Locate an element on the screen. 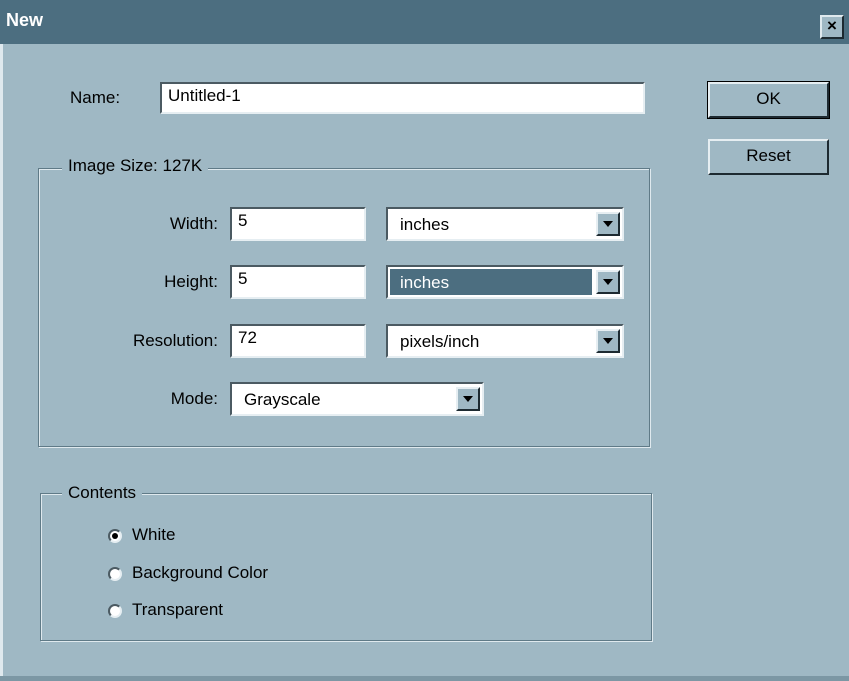 This screenshot has height=681, width=849. mode-label: Mode: is located at coordinates (194, 398).